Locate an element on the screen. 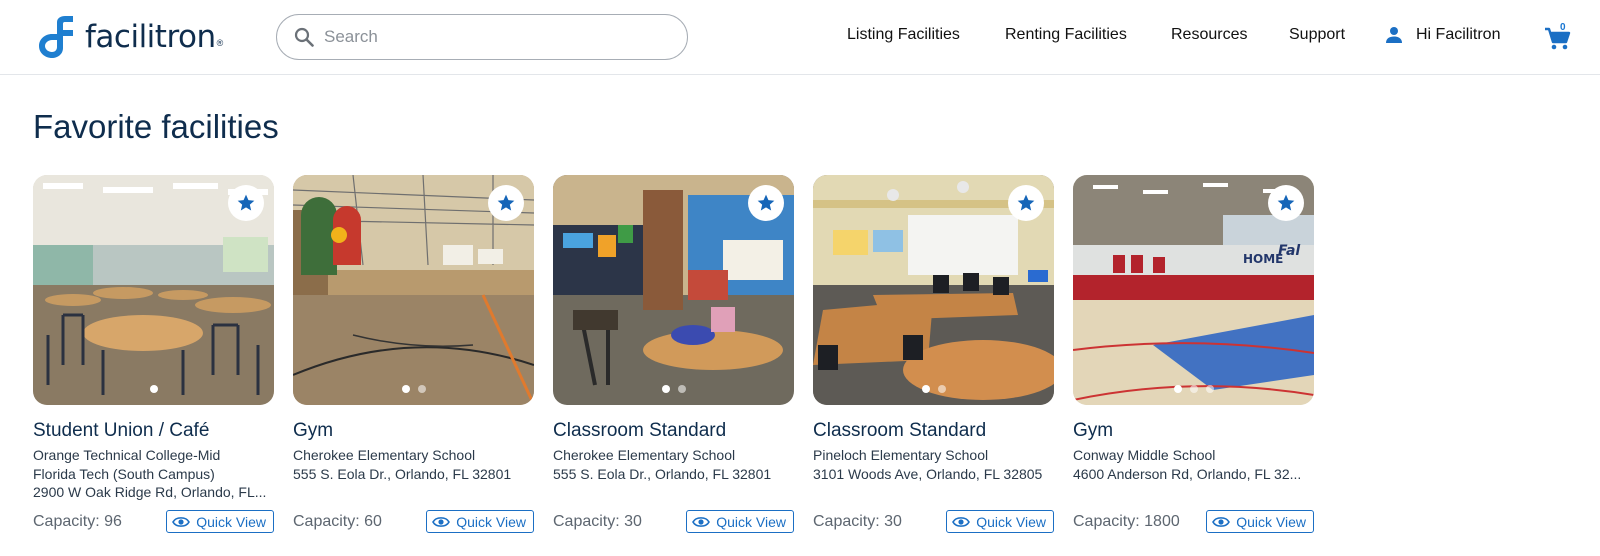 The image size is (1600, 556). card-address-line: Conway Middle School is located at coordinates (1144, 455).